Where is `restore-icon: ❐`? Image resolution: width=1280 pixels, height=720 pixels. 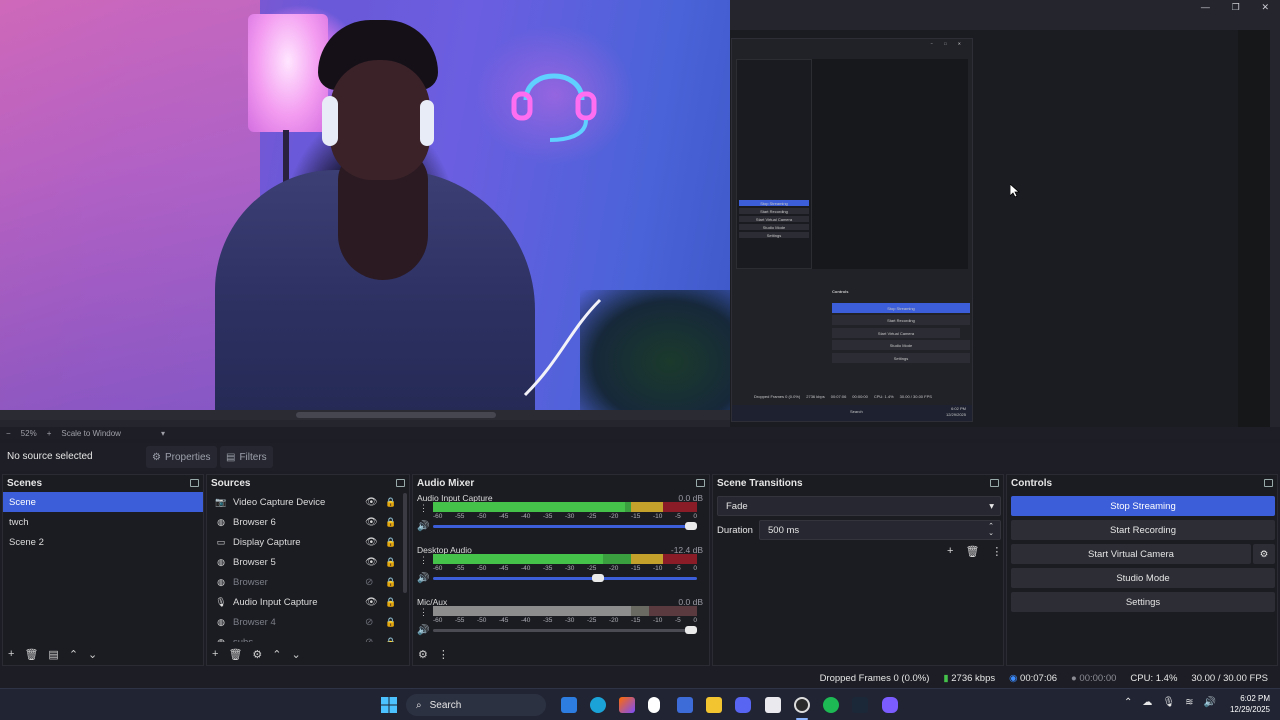 restore-icon: ❐ is located at coordinates (1236, 7).